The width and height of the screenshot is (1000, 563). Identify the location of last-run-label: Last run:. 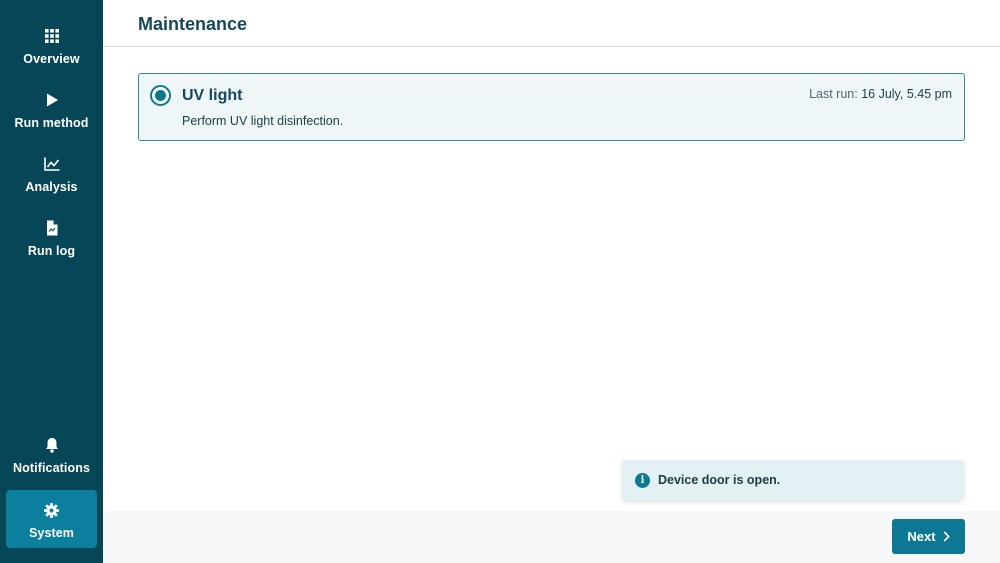
(833, 94).